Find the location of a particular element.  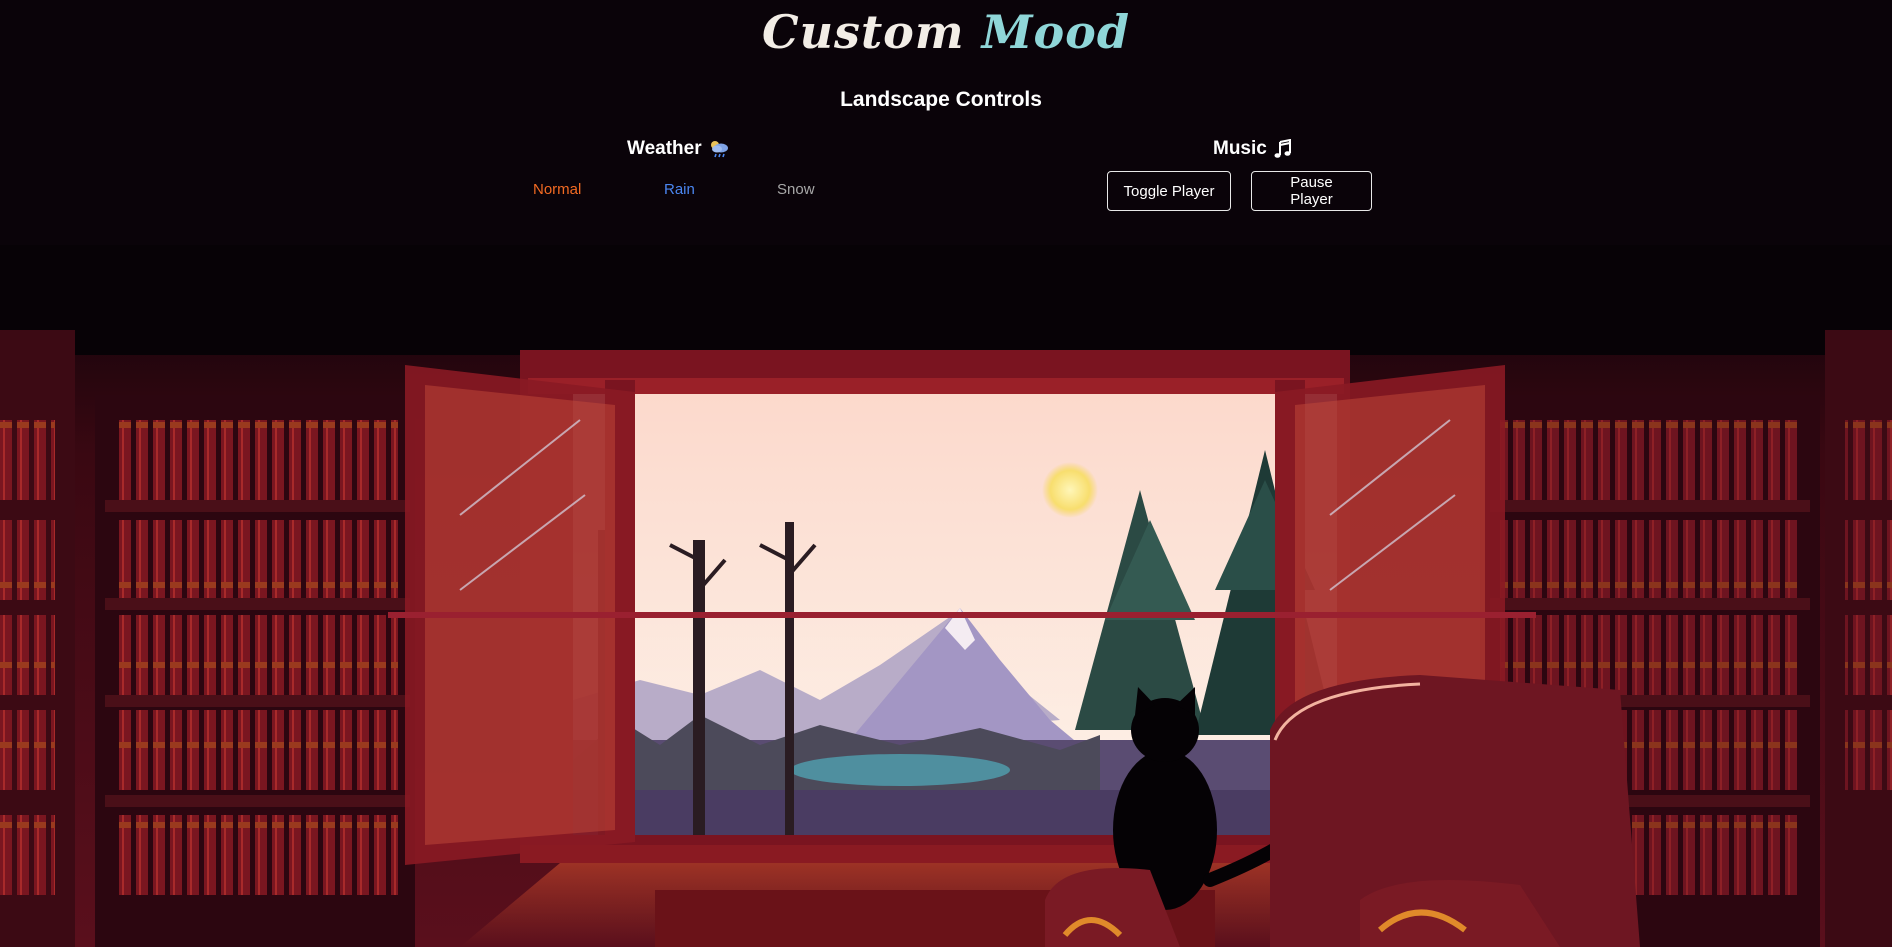

weather-rain-button: Rain is located at coordinates (679, 189).